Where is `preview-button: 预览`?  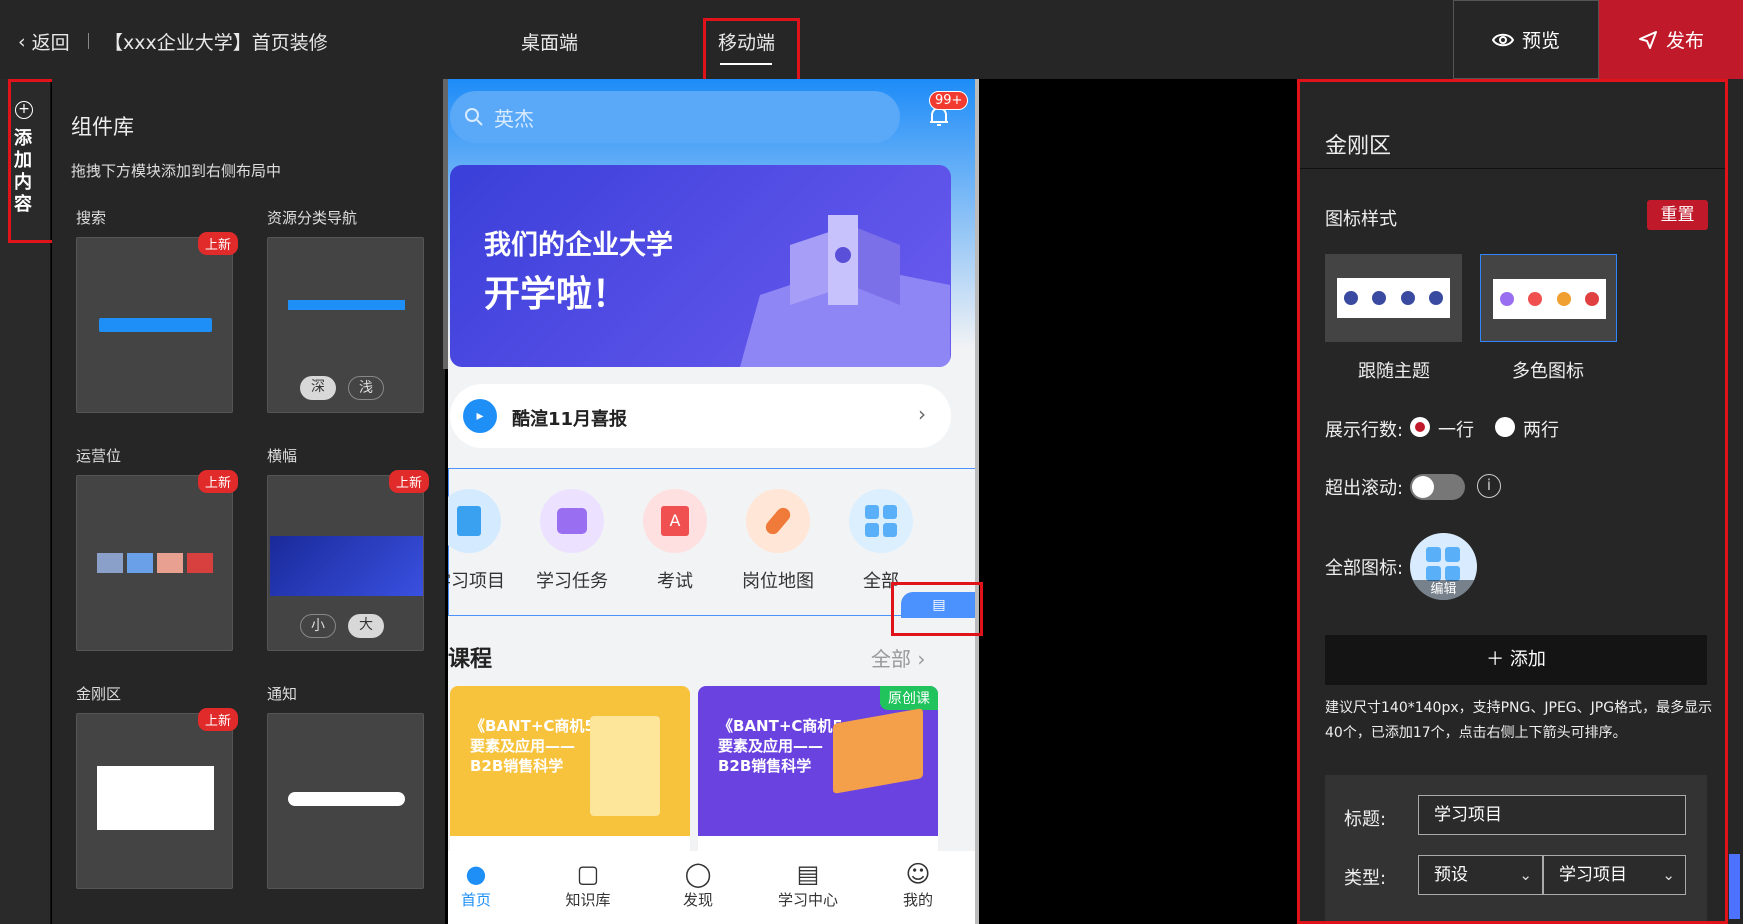 preview-button: 预览 is located at coordinates (1526, 39).